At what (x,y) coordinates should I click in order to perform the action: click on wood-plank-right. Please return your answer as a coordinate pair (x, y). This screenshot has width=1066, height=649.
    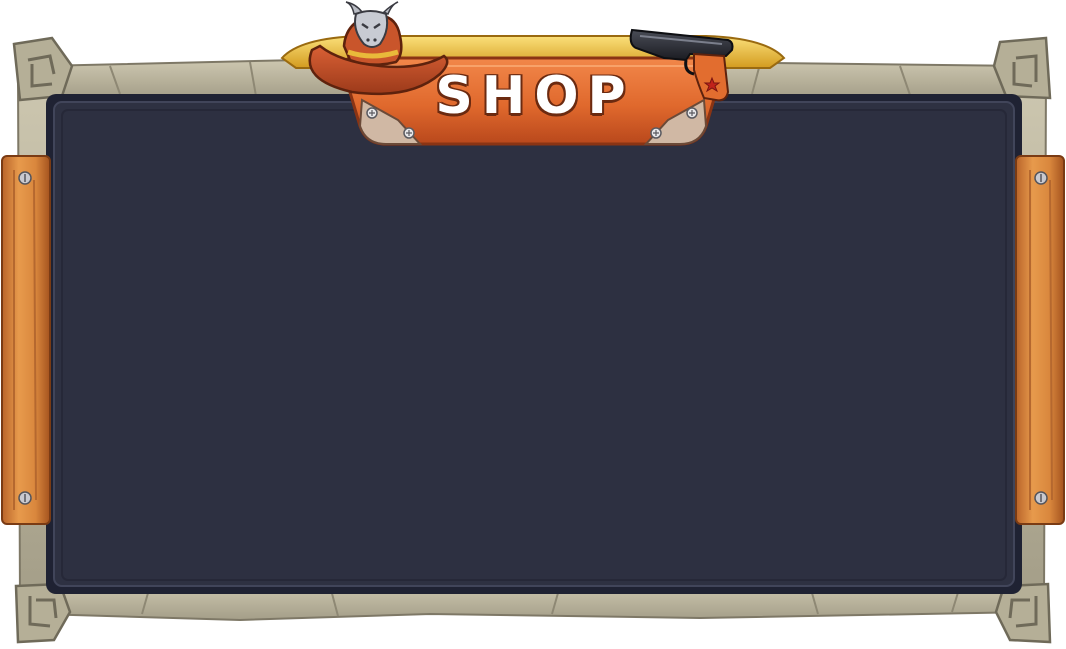
    Looking at the image, I should click on (1040, 340).